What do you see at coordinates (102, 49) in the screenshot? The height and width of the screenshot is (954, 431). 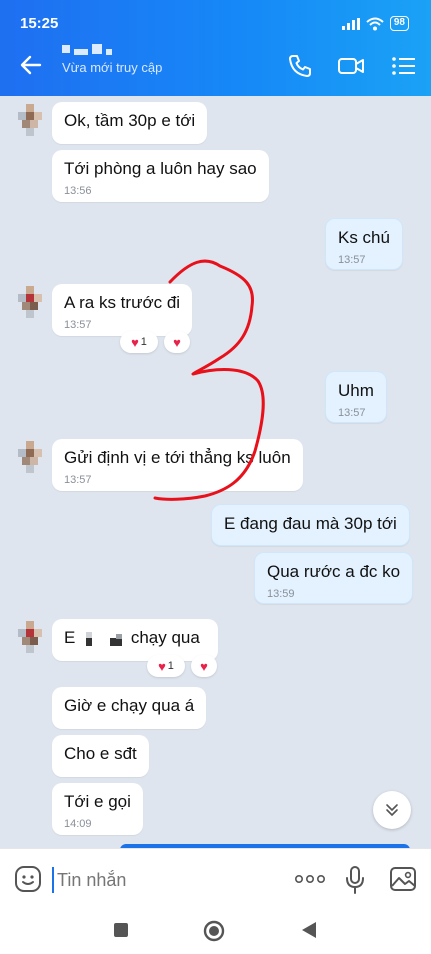 I see `contact-name-censored` at bounding box center [102, 49].